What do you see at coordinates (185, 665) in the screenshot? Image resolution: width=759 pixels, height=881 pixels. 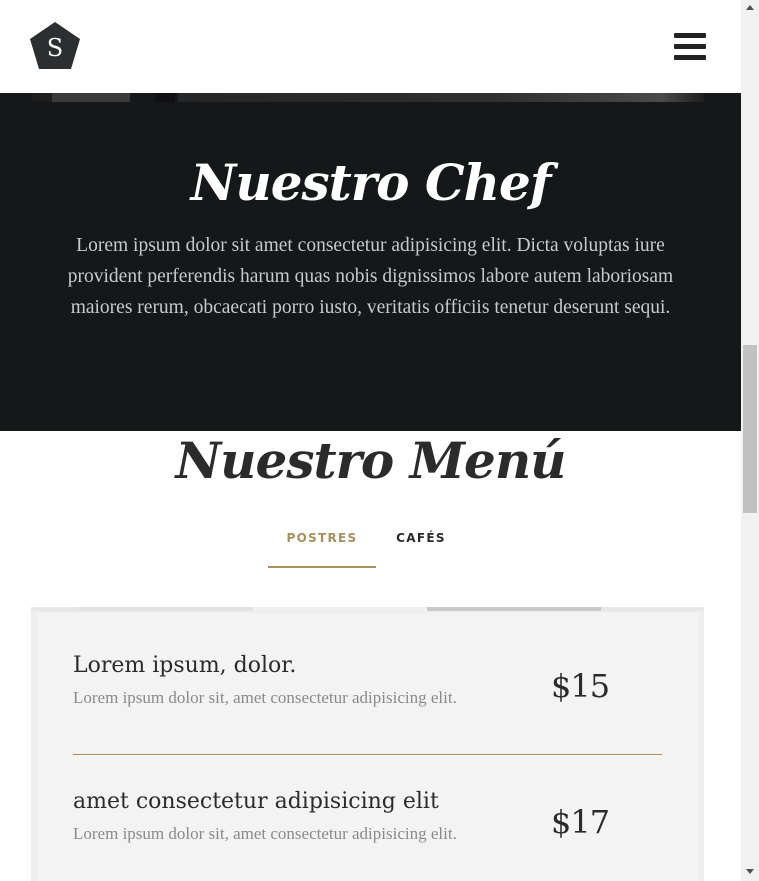 I see `menu-item-name: Lorem ipsum, dolor.` at bounding box center [185, 665].